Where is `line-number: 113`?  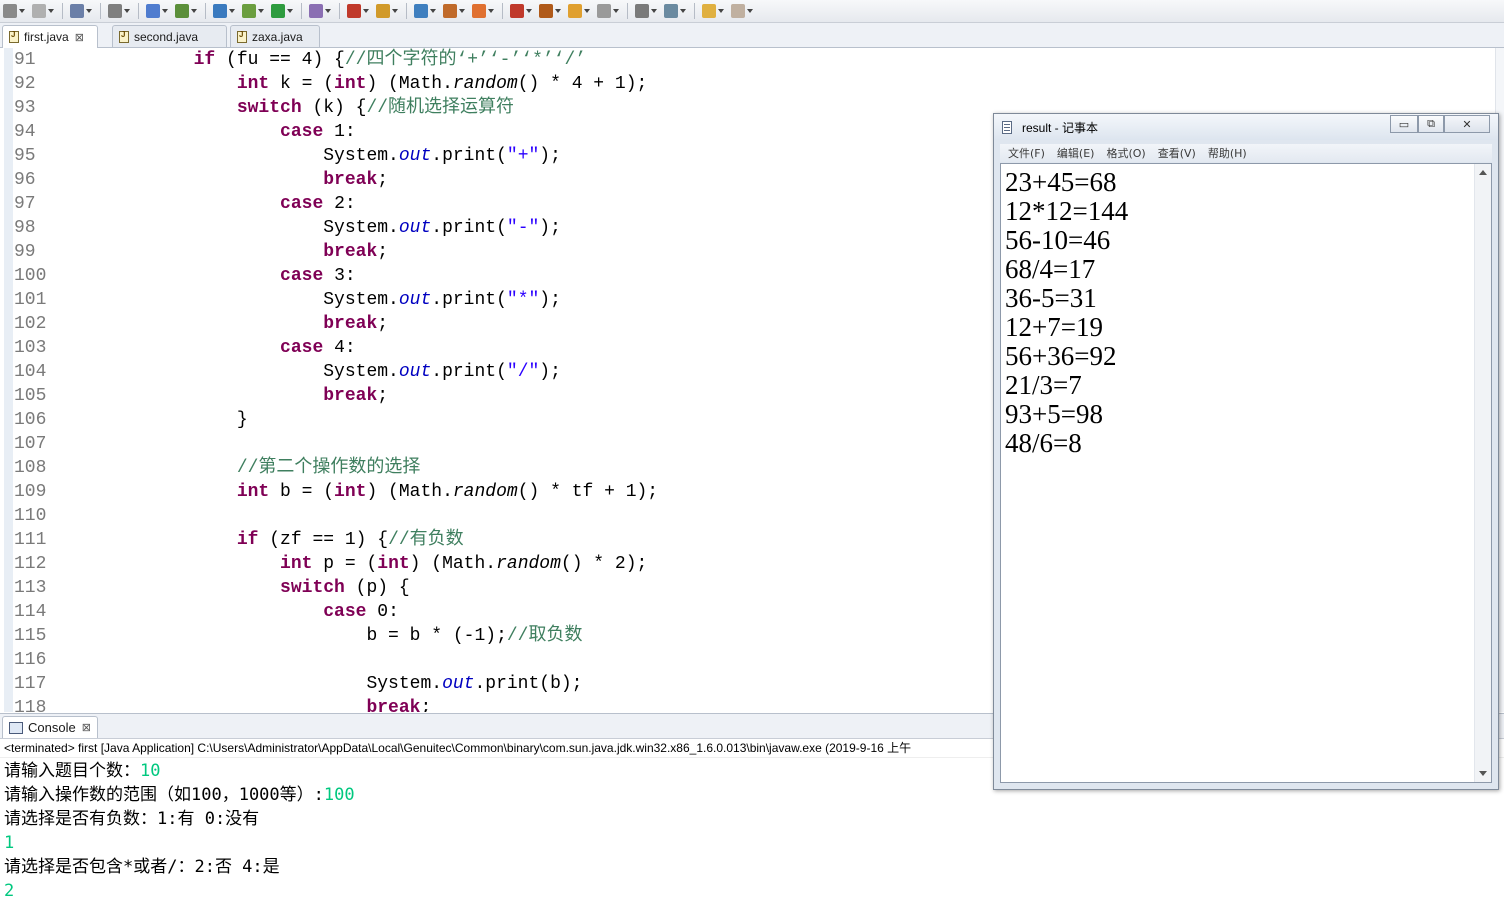 line-number: 113 is located at coordinates (30, 588).